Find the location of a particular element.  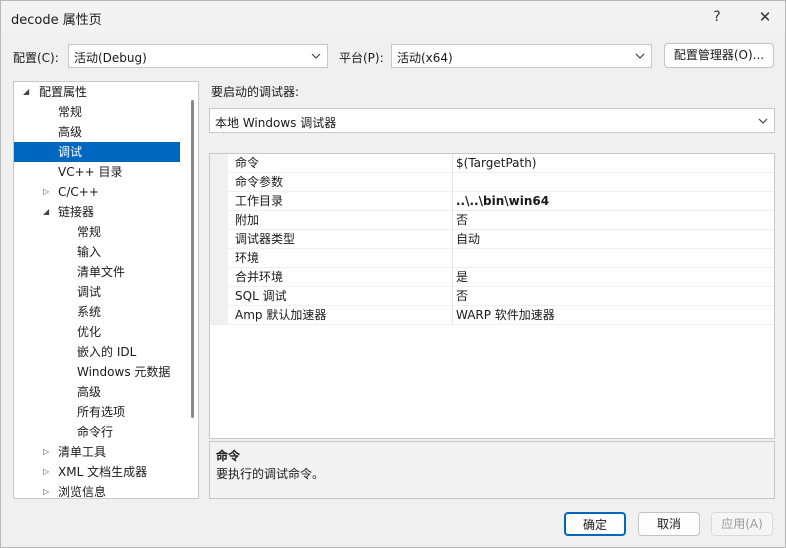

tree-item-label: 清单工具 is located at coordinates (82, 452).